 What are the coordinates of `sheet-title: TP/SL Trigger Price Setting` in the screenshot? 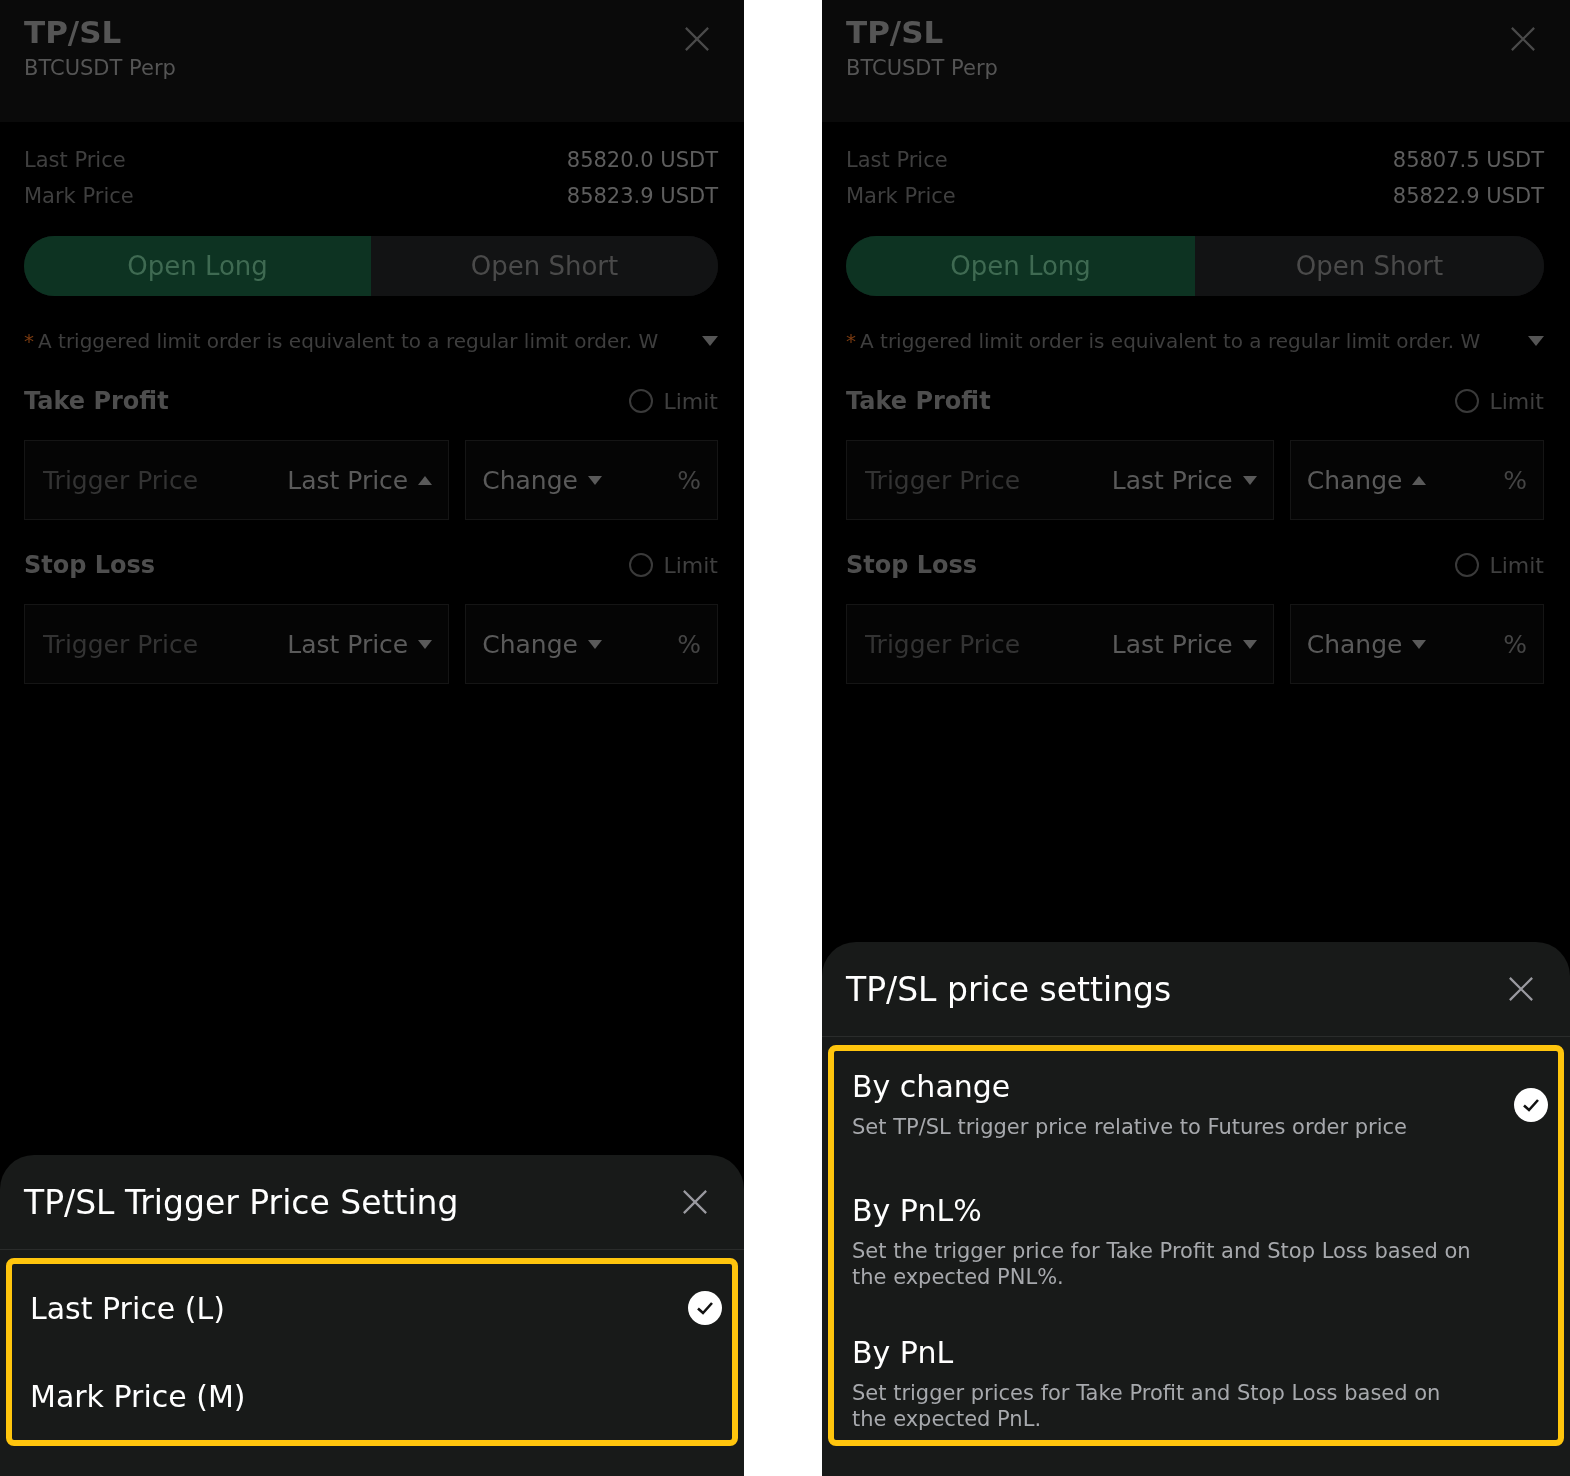 It's located at (241, 1202).